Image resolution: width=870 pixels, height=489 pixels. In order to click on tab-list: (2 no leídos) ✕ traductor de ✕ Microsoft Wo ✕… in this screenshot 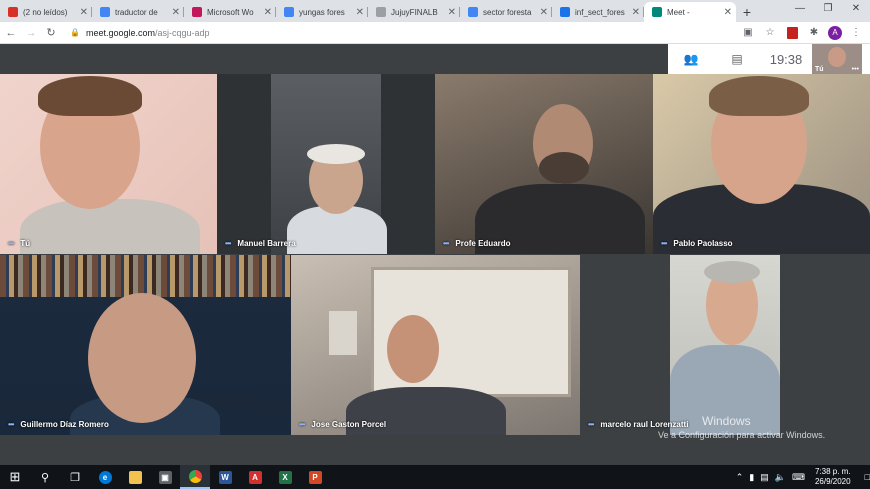, I will do `click(368, 12)`.